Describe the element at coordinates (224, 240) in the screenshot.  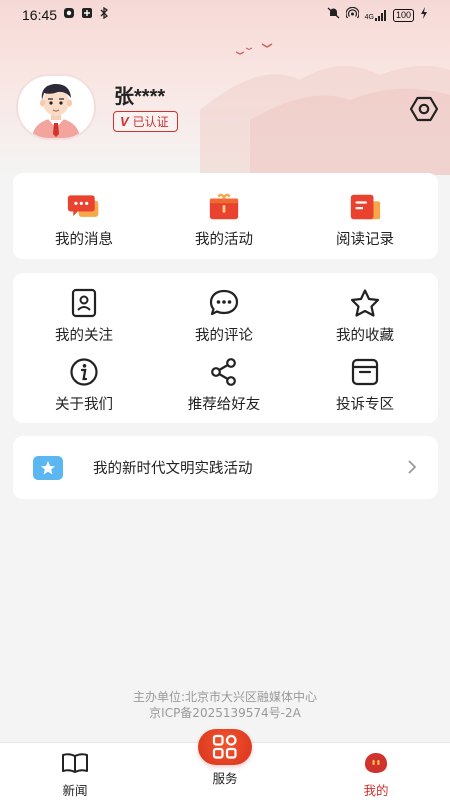
I see `menu-item-label: 我的活动` at that location.